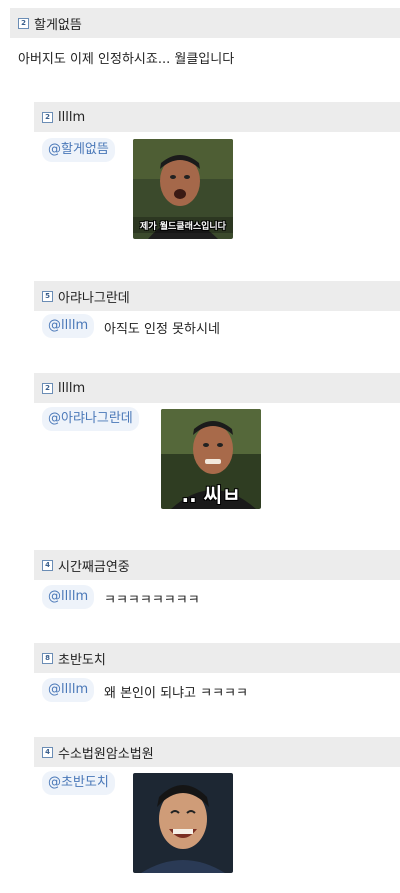 The width and height of the screenshot is (400, 893). What do you see at coordinates (162, 329) in the screenshot?
I see `reply-text: 아직도 인정 못하시네` at bounding box center [162, 329].